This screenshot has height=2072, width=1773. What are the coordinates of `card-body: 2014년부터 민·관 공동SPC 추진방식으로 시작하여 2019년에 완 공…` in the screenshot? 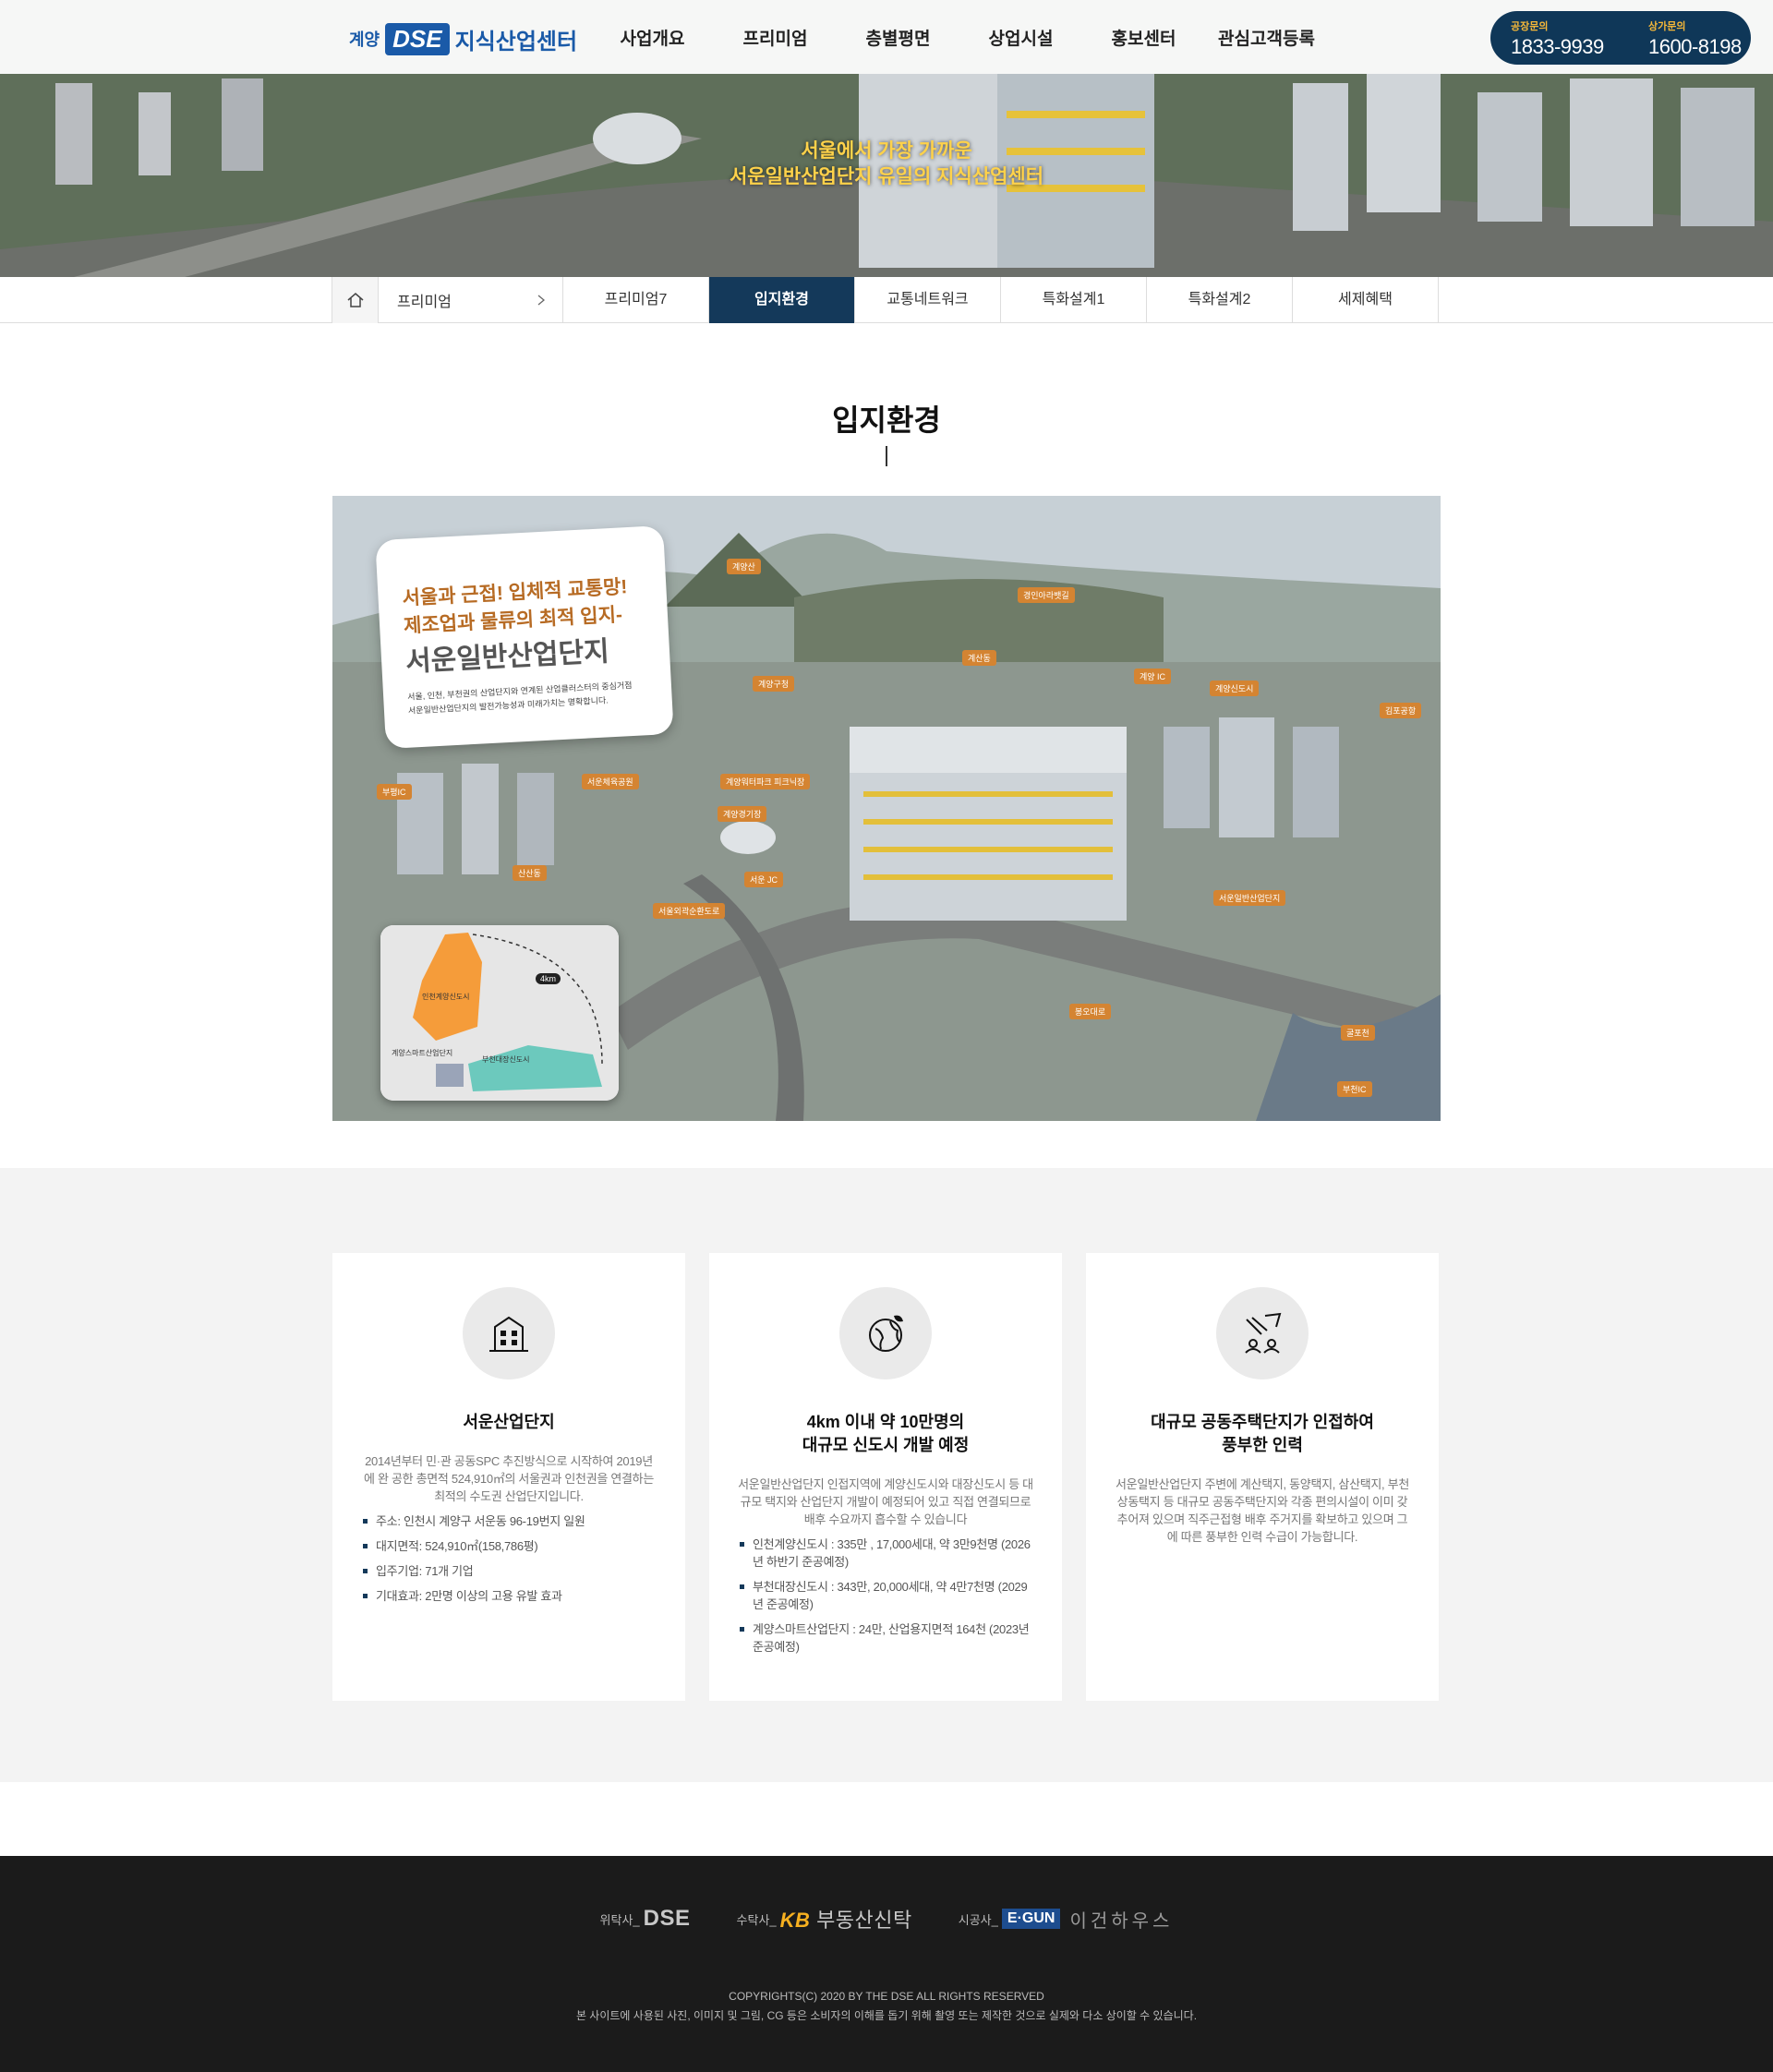 It's located at (509, 1478).